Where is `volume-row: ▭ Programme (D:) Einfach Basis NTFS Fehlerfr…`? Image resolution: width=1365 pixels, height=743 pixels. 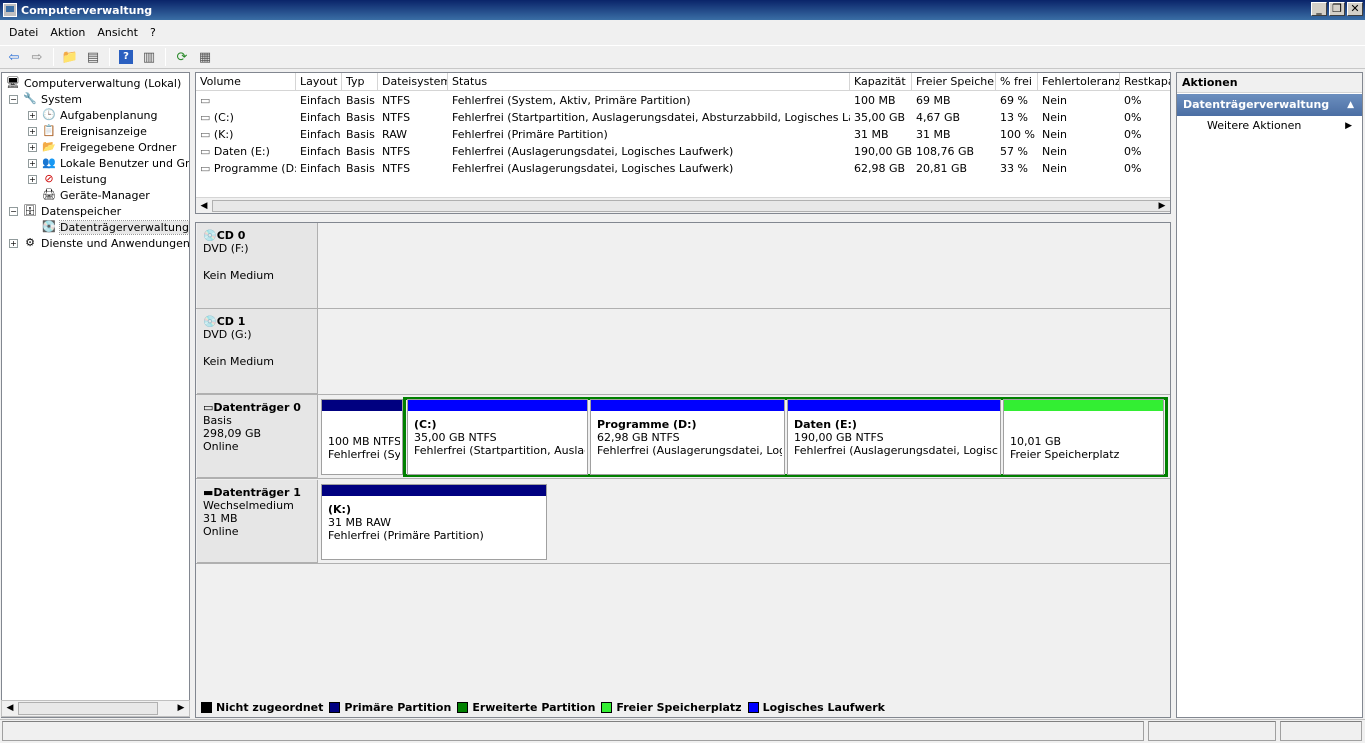
volume-row: ▭ Programme (D:) Einfach Basis NTFS Fehlerfr… is located at coordinates (683, 168).